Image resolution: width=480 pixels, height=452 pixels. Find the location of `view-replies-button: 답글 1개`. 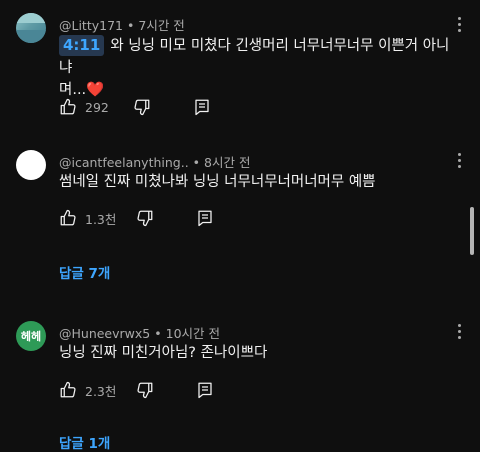

view-replies-button: 답글 1개 is located at coordinates (84, 442).